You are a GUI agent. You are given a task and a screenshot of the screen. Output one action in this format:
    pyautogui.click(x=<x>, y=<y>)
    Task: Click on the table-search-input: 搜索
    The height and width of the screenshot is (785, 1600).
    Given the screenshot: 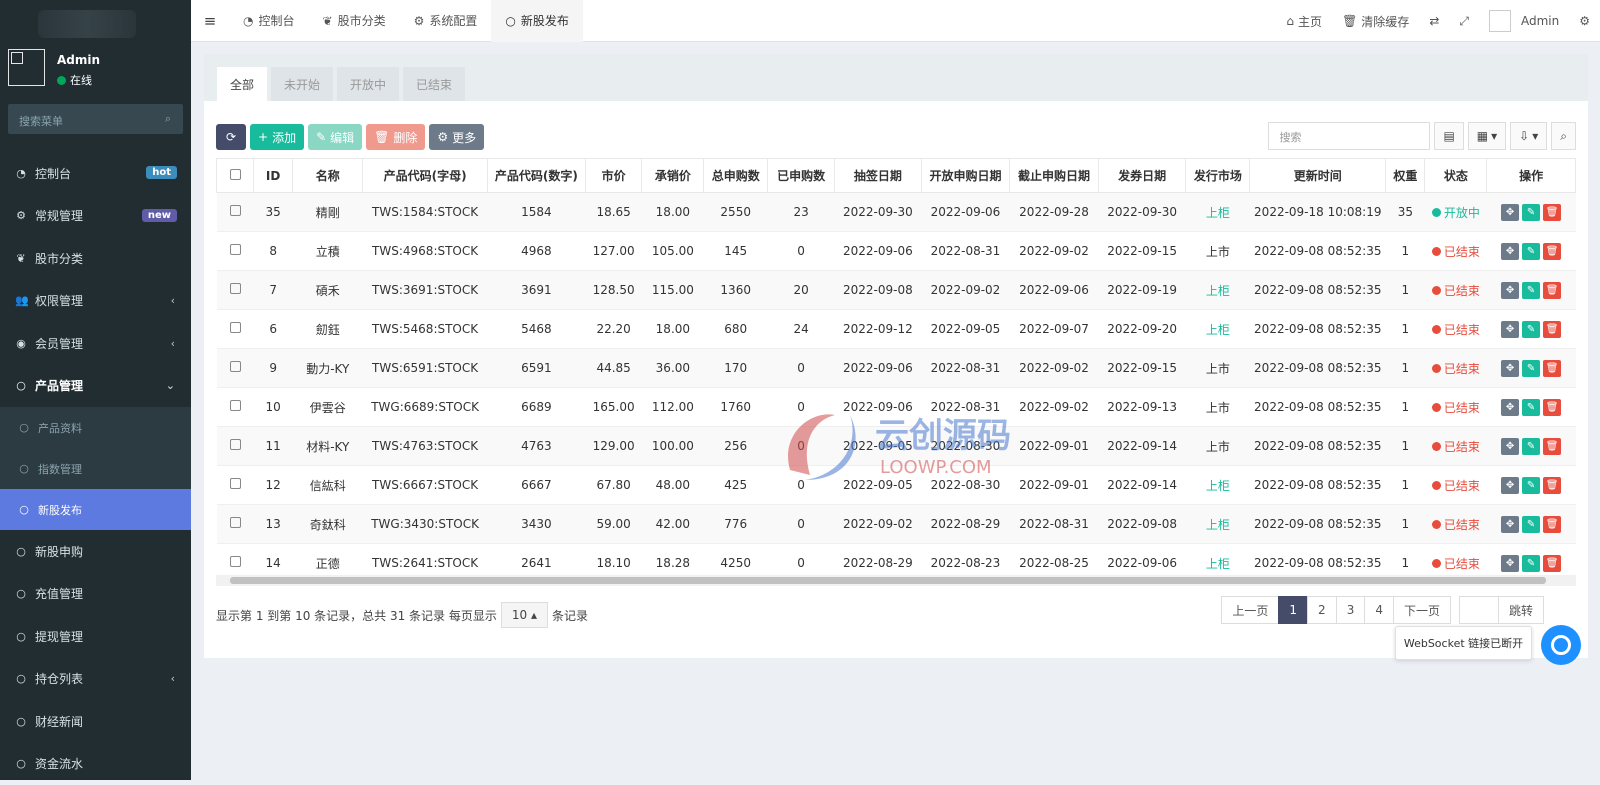 What is the action you would take?
    pyautogui.click(x=1349, y=136)
    